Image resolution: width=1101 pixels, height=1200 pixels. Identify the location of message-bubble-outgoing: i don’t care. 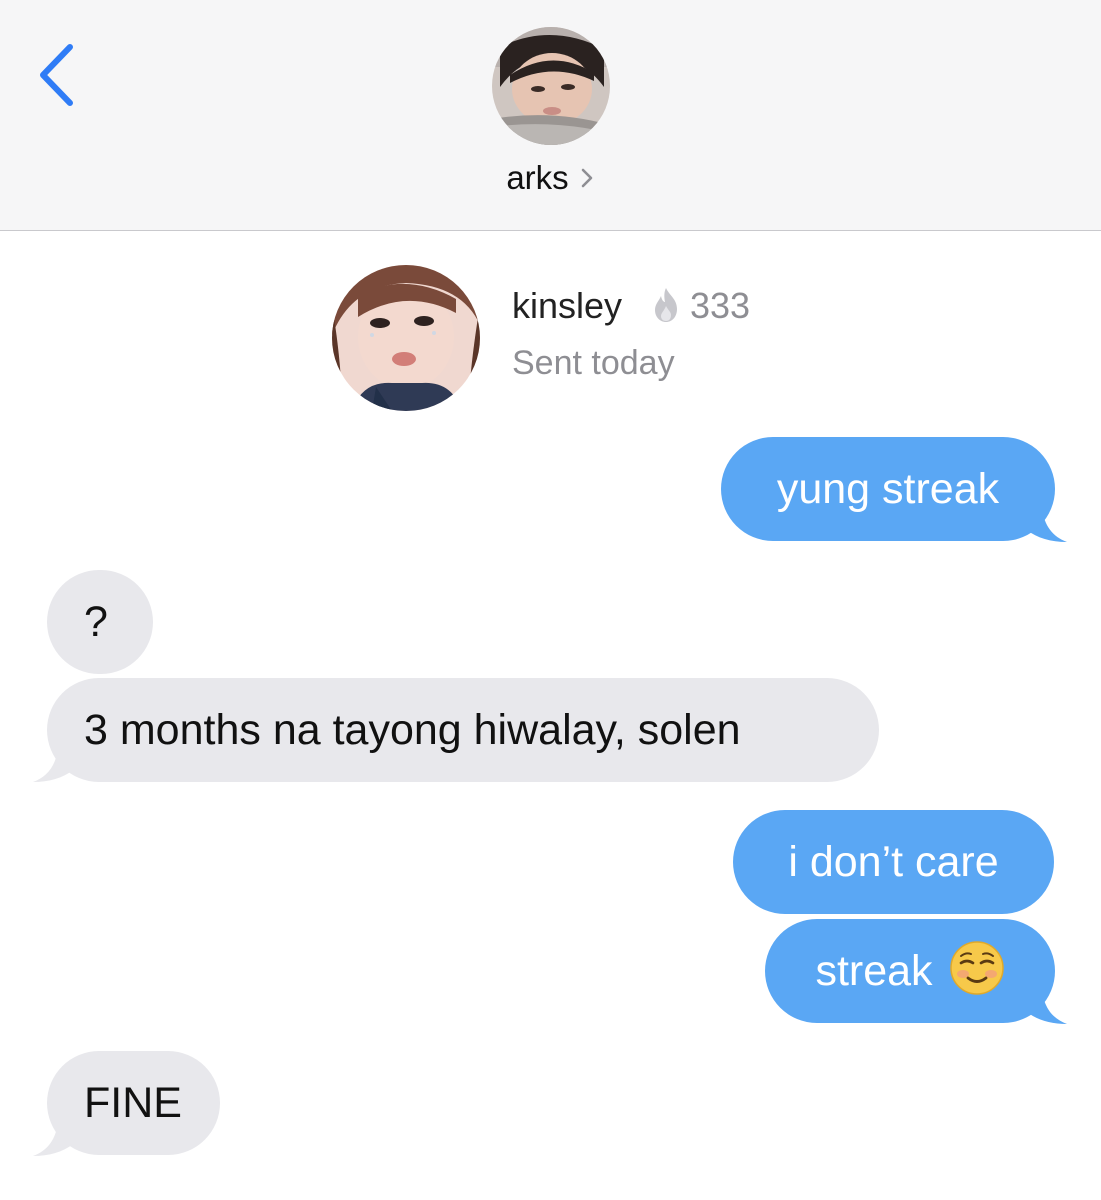
(893, 862).